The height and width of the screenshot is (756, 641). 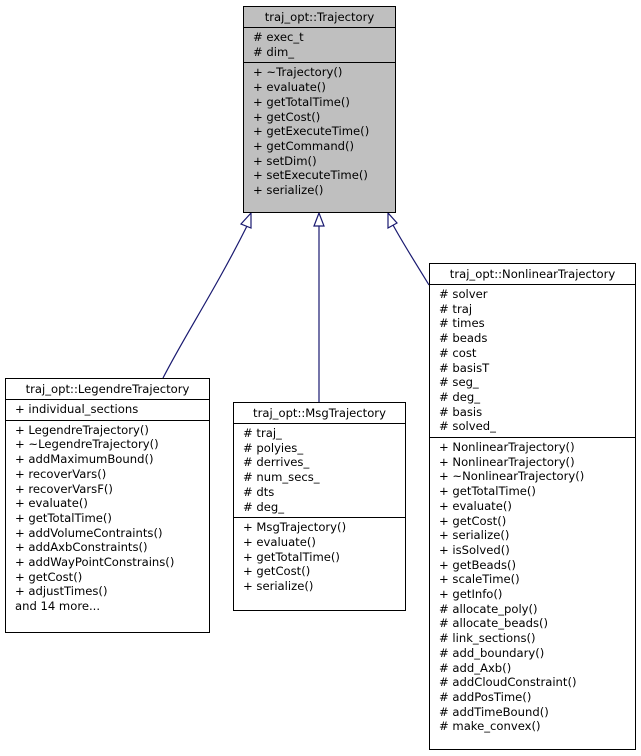 What do you see at coordinates (95, 562) in the screenshot?
I see `method-row: + addWayPointConstrains()` at bounding box center [95, 562].